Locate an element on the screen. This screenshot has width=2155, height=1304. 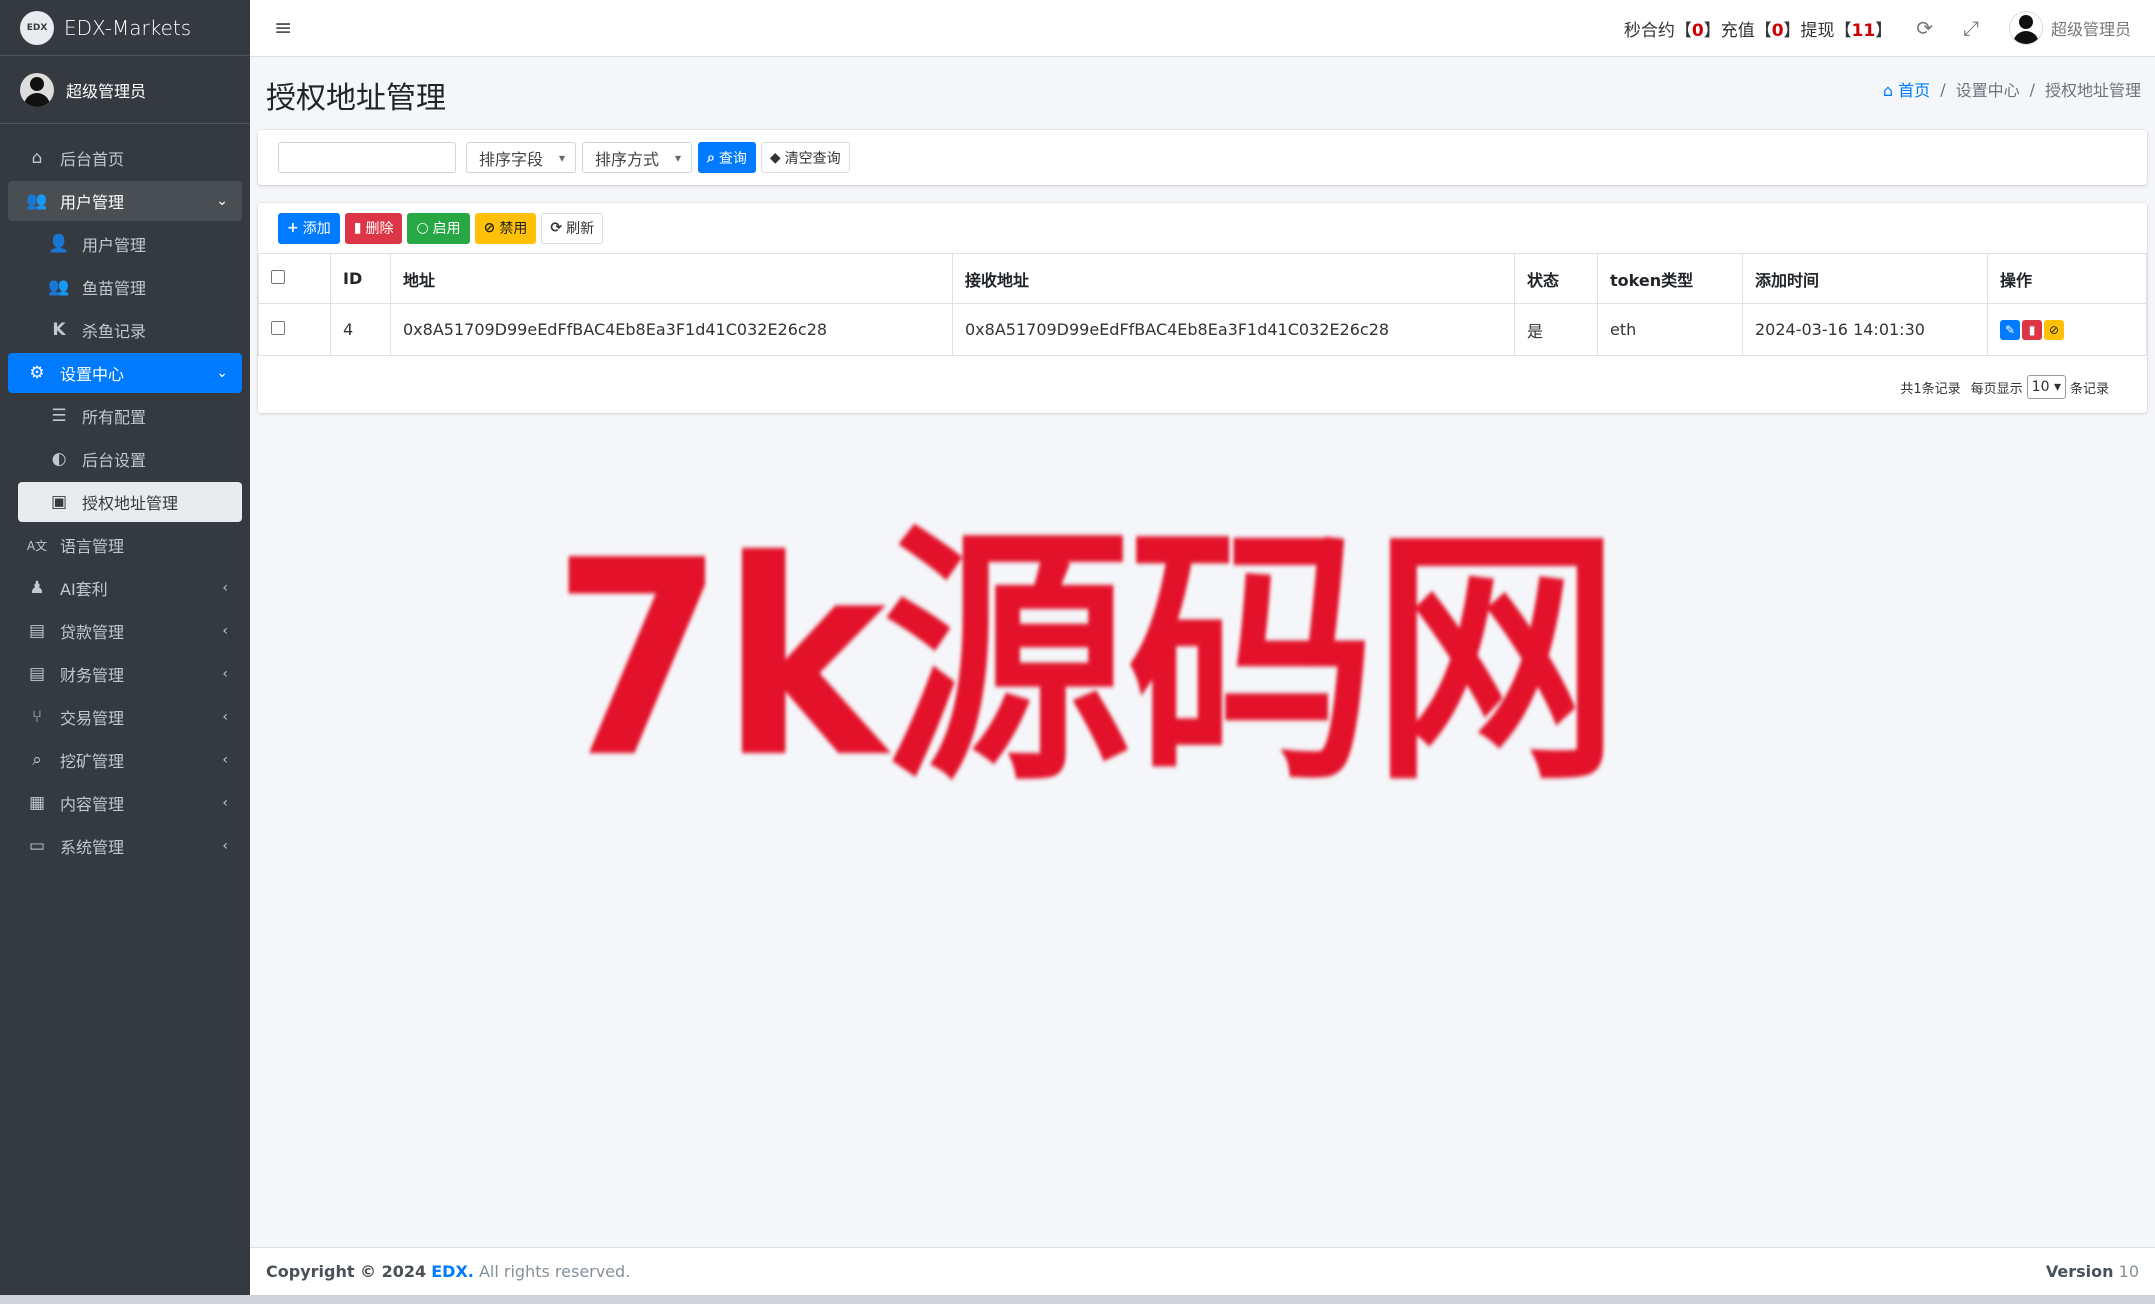
brand-name: EDX-Markets is located at coordinates (128, 27).